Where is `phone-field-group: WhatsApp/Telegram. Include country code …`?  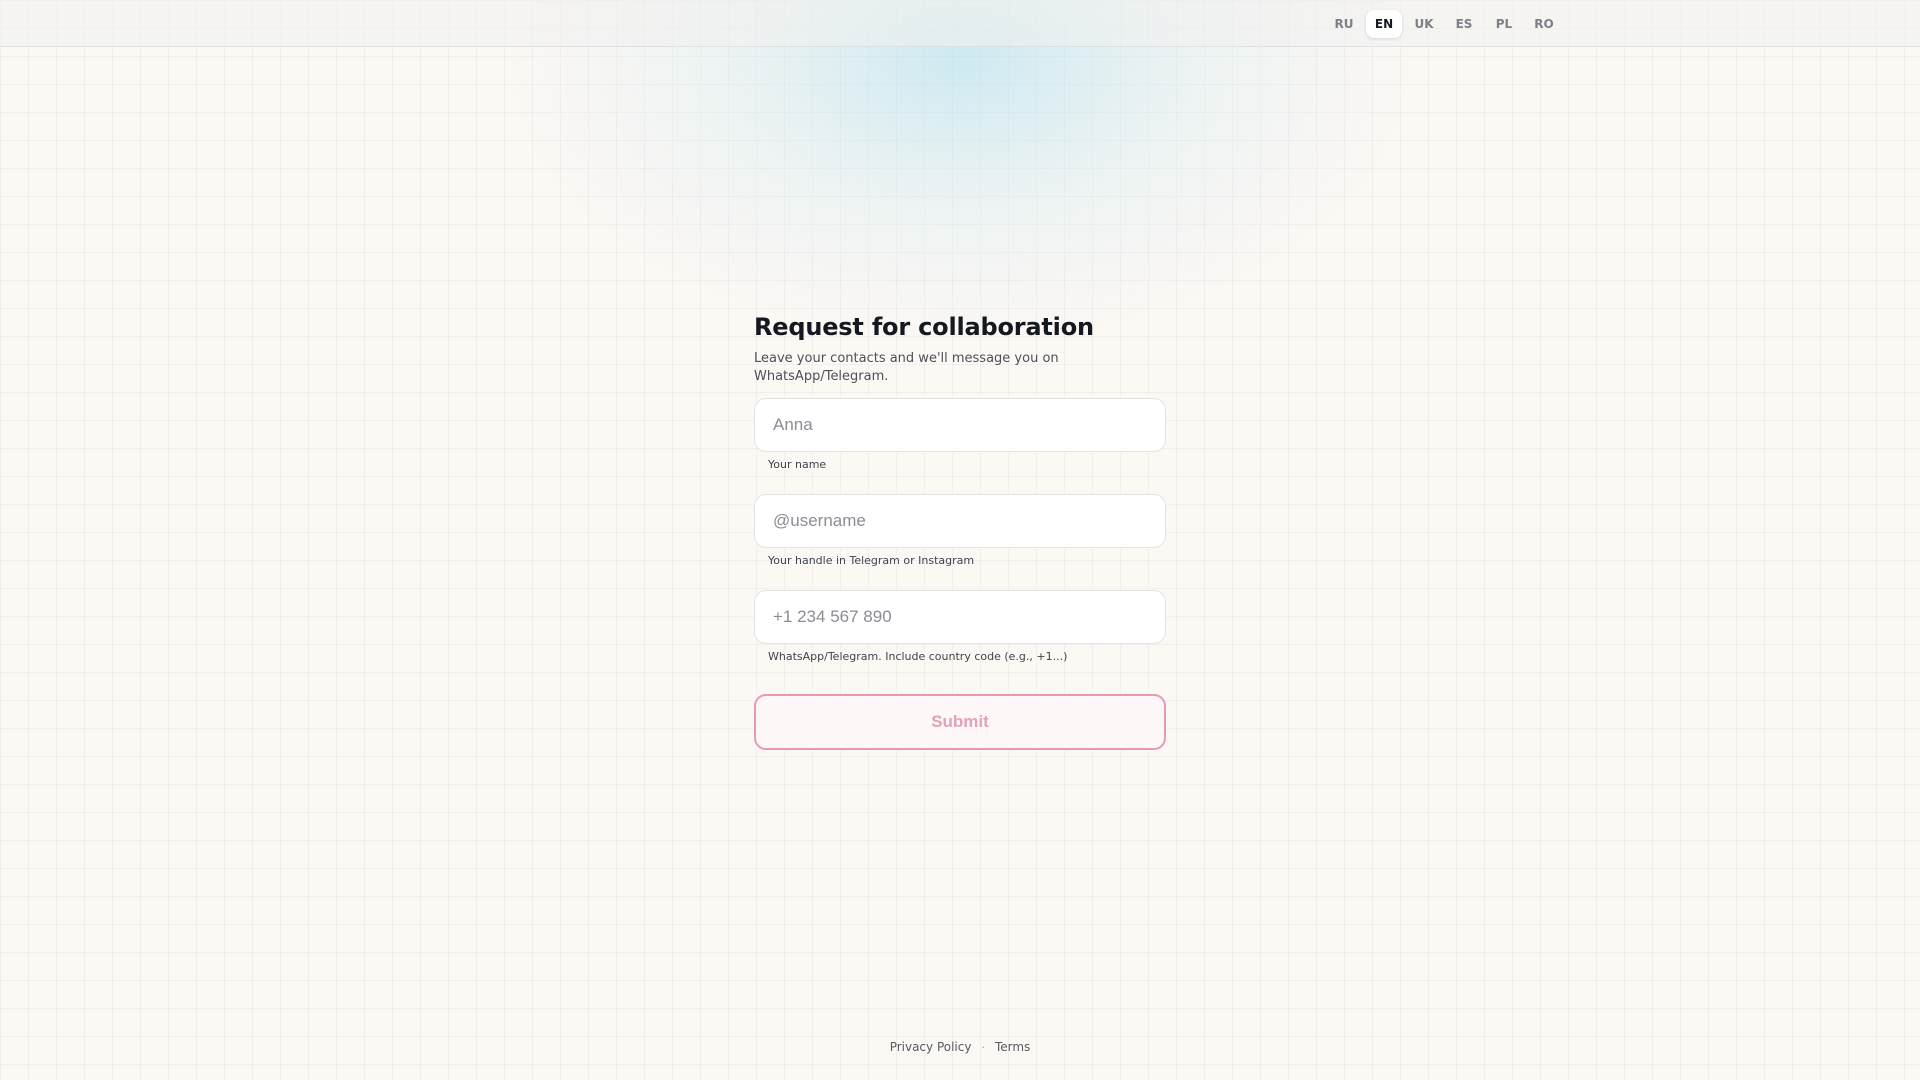 phone-field-group: WhatsApp/Telegram. Include country code … is located at coordinates (960, 627).